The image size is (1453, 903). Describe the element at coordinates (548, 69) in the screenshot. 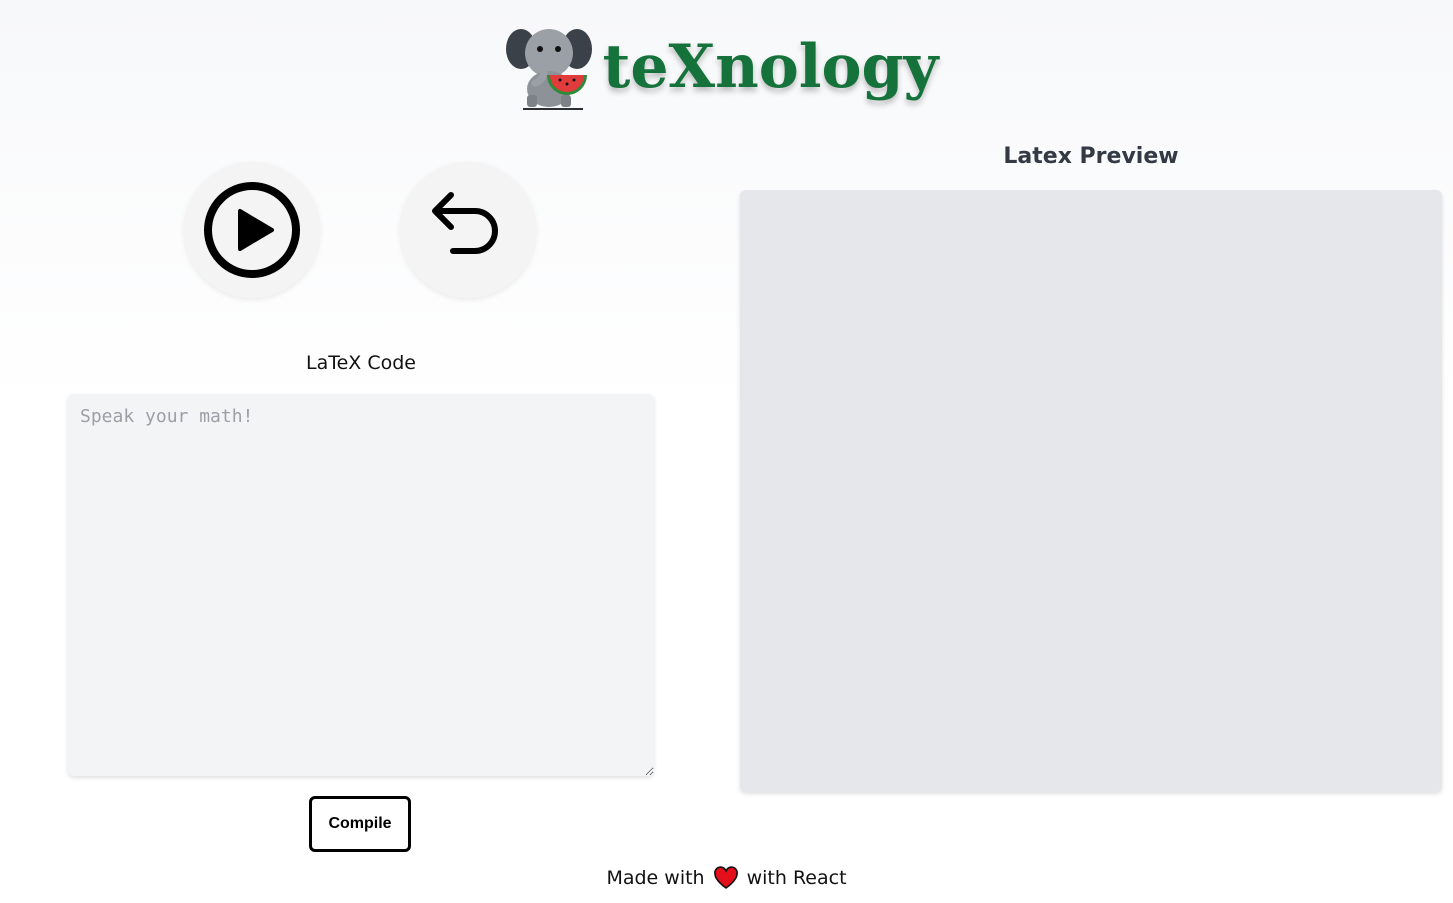

I see `elephant-eating-watermelon-icon` at that location.